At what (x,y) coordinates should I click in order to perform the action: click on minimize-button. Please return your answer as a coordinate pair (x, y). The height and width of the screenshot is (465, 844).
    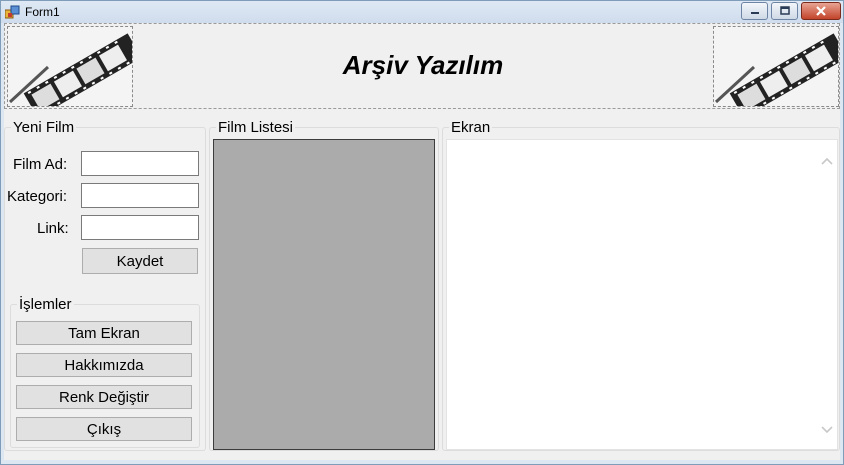
    Looking at the image, I should click on (754, 11).